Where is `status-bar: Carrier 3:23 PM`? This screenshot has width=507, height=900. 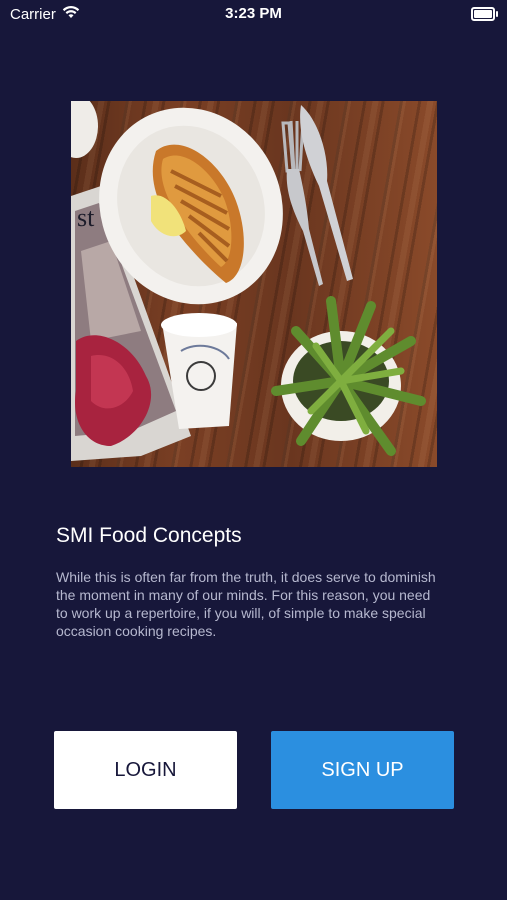
status-bar: Carrier 3:23 PM is located at coordinates (253, 14).